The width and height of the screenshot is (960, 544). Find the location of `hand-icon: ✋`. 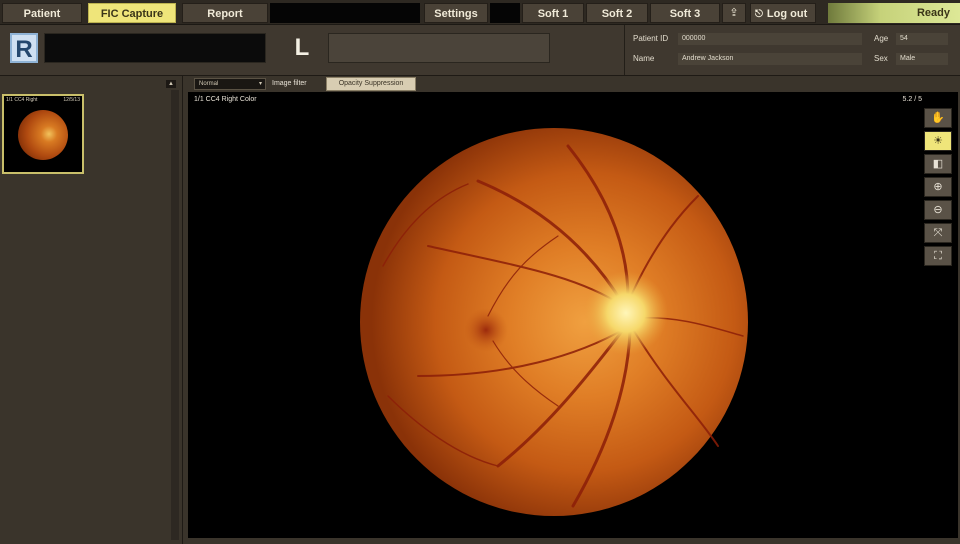

hand-icon: ✋ is located at coordinates (938, 118).